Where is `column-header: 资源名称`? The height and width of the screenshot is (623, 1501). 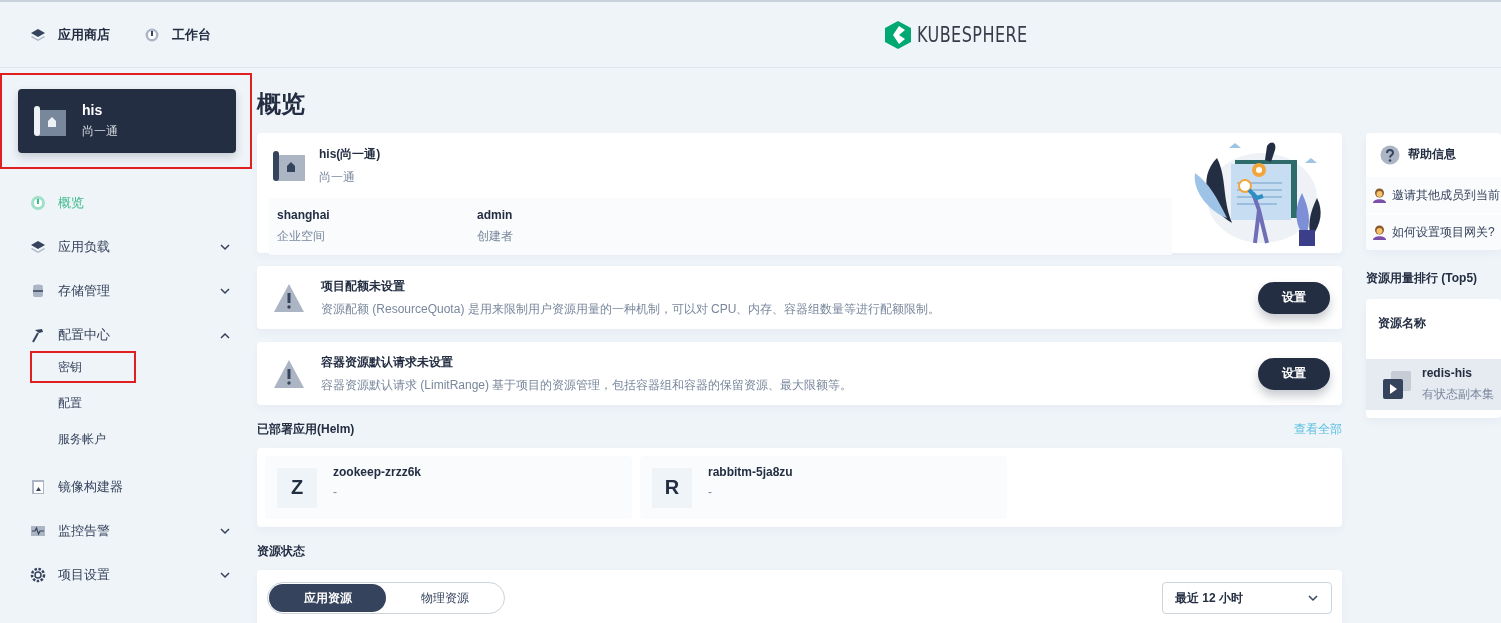 column-header: 资源名称 is located at coordinates (1402, 323).